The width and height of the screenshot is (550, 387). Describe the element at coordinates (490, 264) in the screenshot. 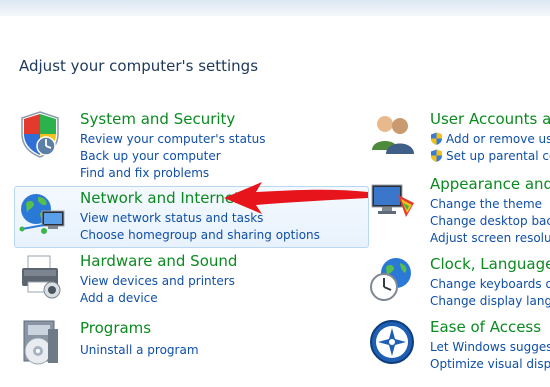

I see `category-title-clock: Clock, Language,` at that location.